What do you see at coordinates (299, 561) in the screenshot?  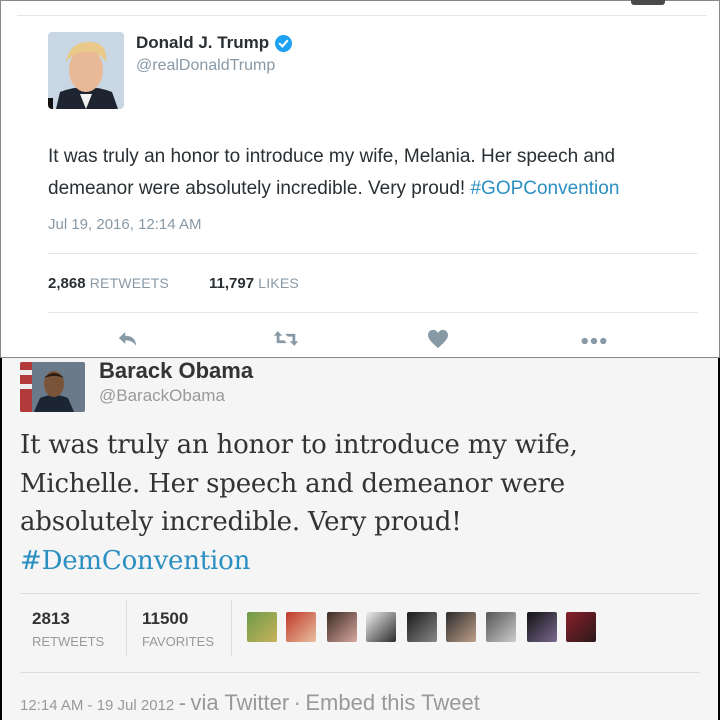 I see `hashtag-link: #DemConvention` at bounding box center [299, 561].